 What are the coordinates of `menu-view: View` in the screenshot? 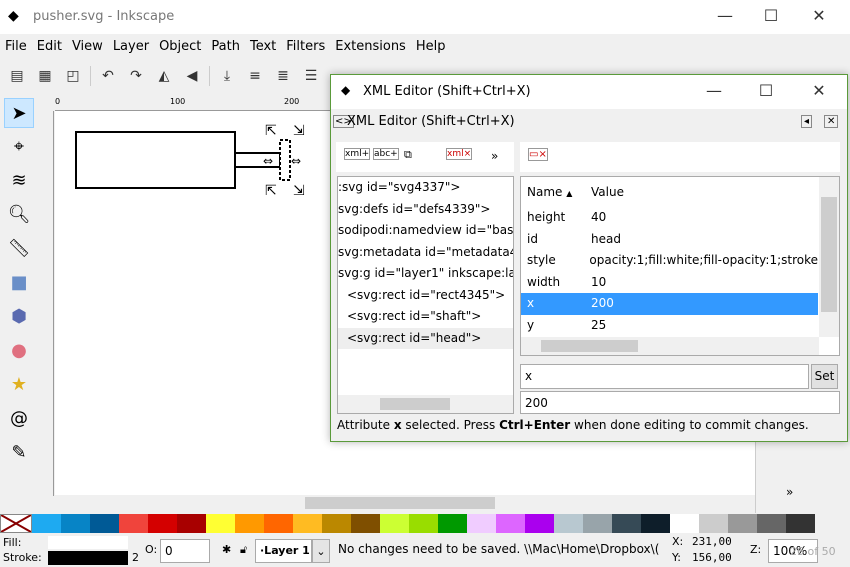 It's located at (87, 47).